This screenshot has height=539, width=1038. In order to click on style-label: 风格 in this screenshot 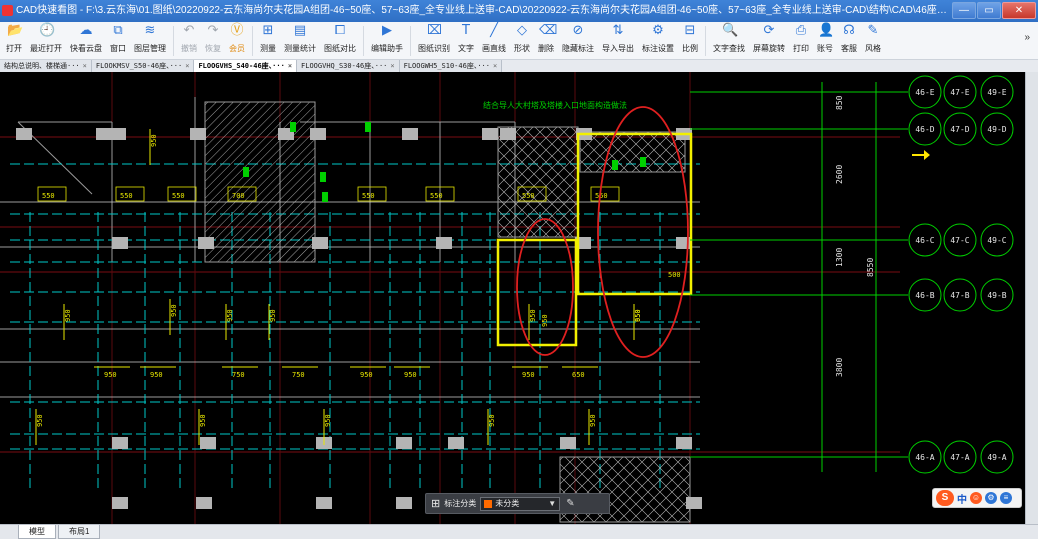, I will do `click(873, 48)`.